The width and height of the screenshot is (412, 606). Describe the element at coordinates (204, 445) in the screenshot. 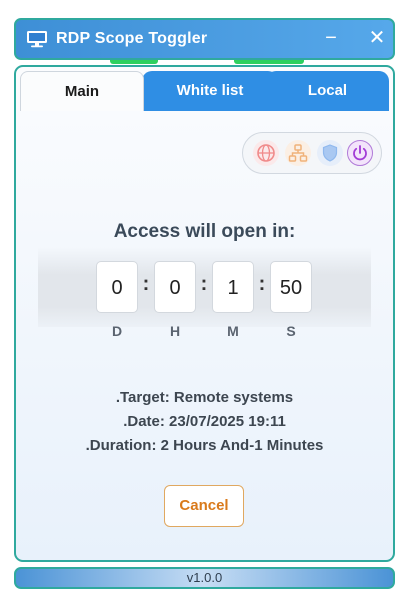

I see `duration-text: .Duration: 2 Hours And-1 Minutes` at that location.